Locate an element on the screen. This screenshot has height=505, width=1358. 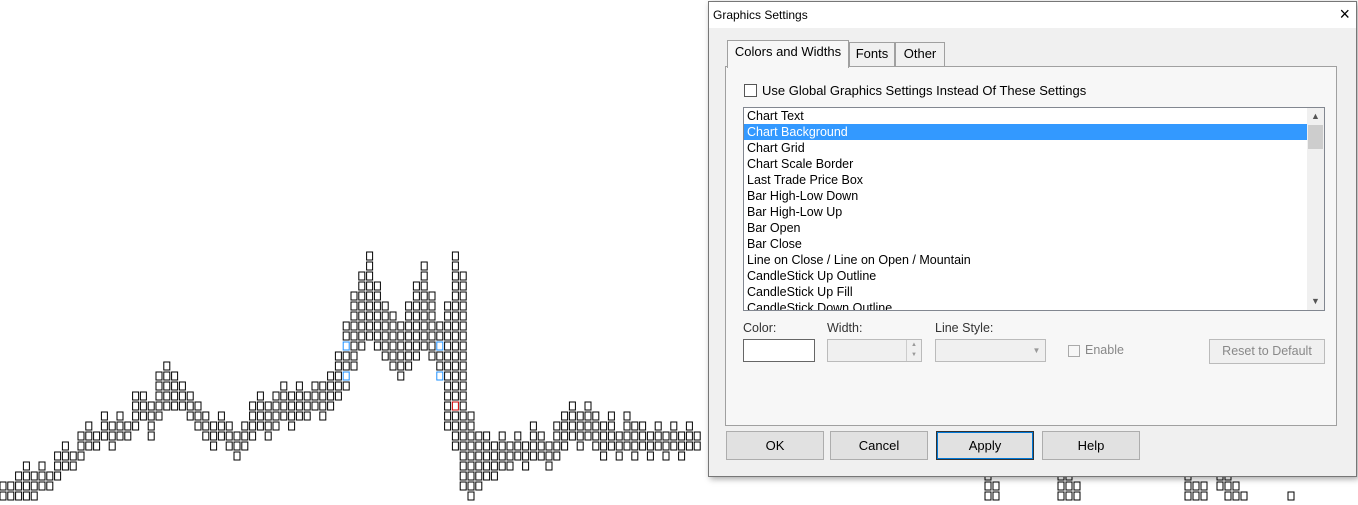
apply-button: Apply is located at coordinates (985, 445).